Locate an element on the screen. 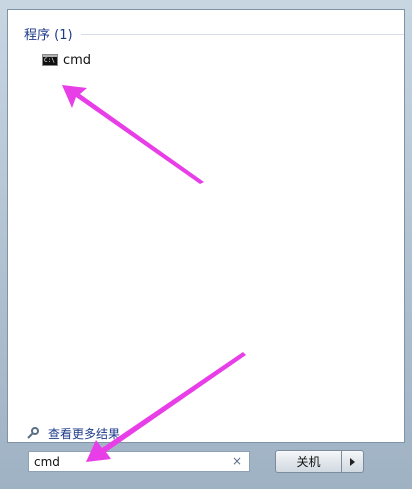 The height and width of the screenshot is (489, 412). results-group-title: 程序 (1) is located at coordinates (48, 35).